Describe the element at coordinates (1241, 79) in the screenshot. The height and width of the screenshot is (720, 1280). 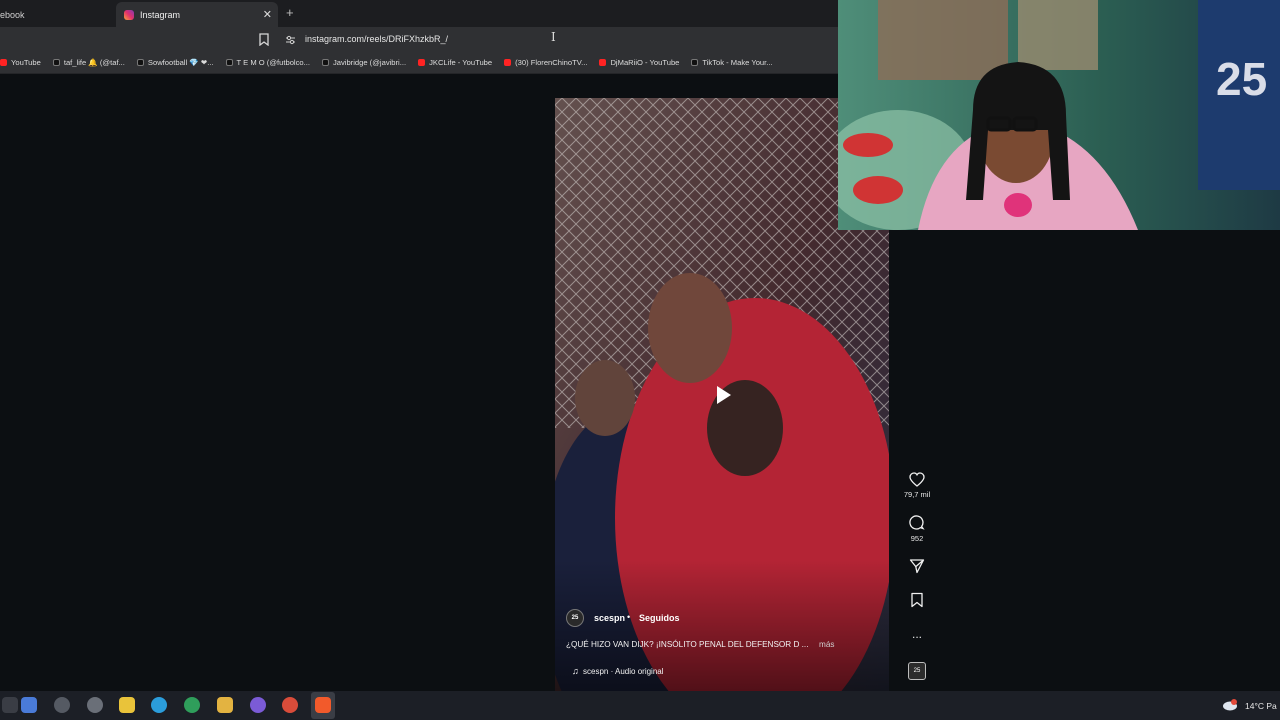
I see `svg-text: 25` at that location.